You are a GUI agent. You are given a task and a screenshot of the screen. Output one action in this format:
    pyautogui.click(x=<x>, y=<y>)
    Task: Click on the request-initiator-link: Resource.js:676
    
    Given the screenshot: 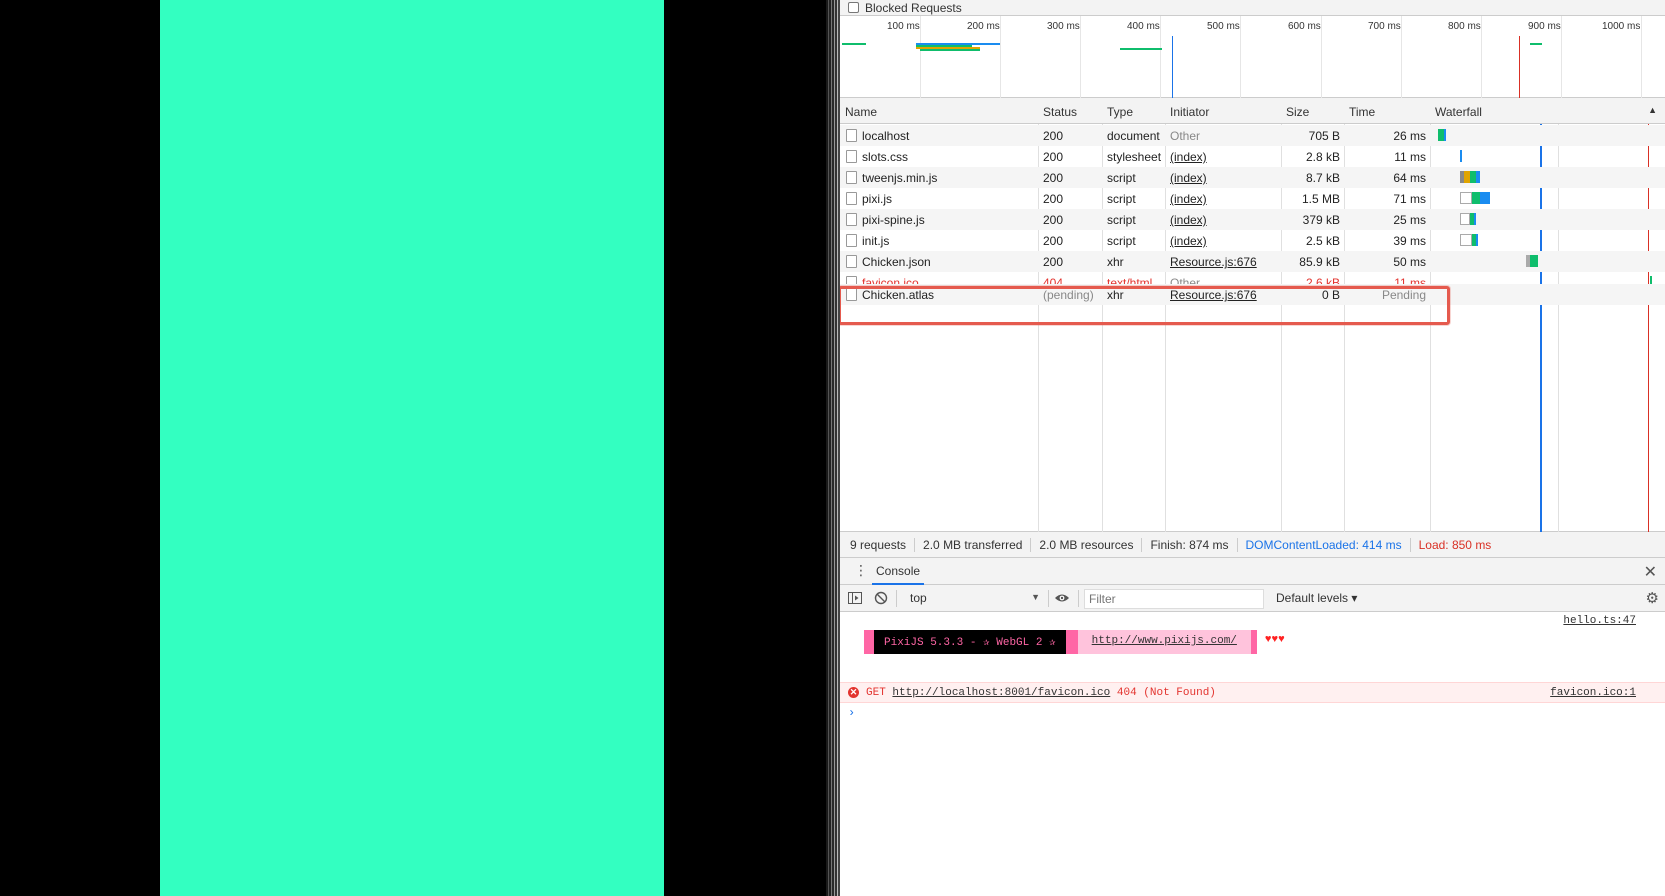 What is the action you would take?
    pyautogui.click(x=1213, y=262)
    